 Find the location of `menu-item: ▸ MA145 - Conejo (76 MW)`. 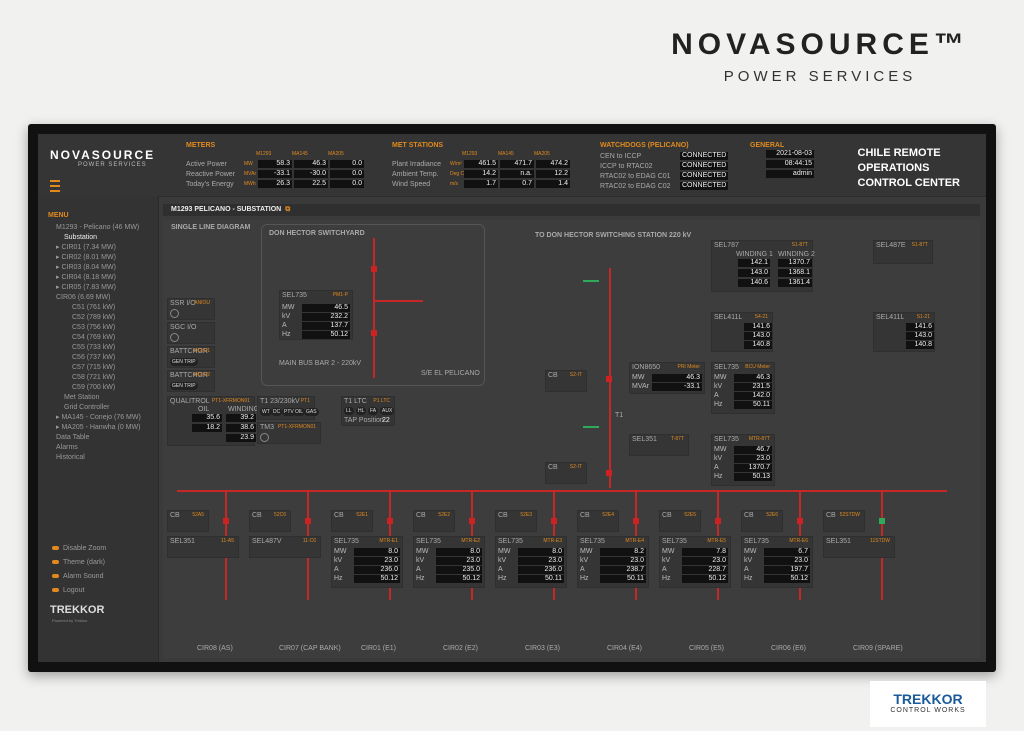

menu-item: ▸ MA145 - Conejo (76 MW) is located at coordinates (98, 418).